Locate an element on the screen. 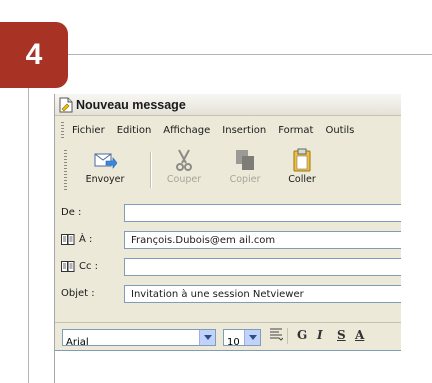  to-label: À : is located at coordinates (86, 239).